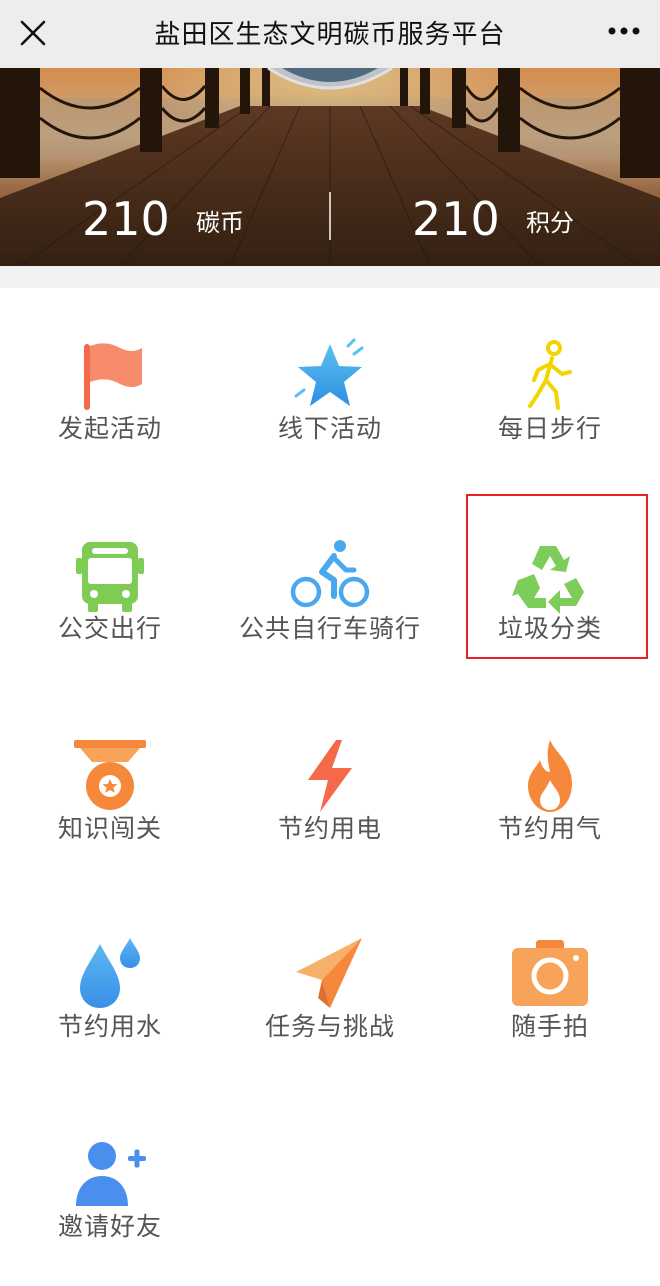  Describe the element at coordinates (111, 1174) in the screenshot. I see `add-user-icon` at that location.